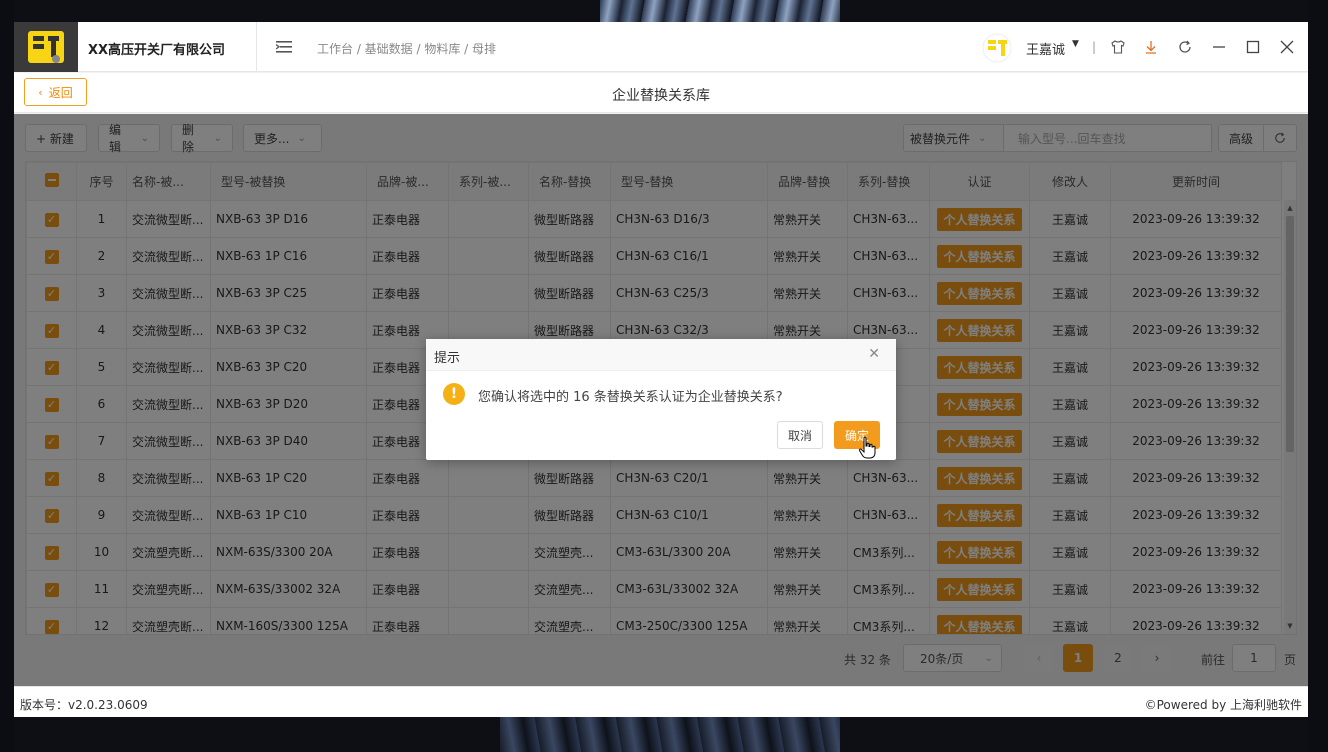 The width and height of the screenshot is (1328, 752). Describe the element at coordinates (670, 734) in the screenshot. I see `desktop-wallpaper-bottom` at that location.